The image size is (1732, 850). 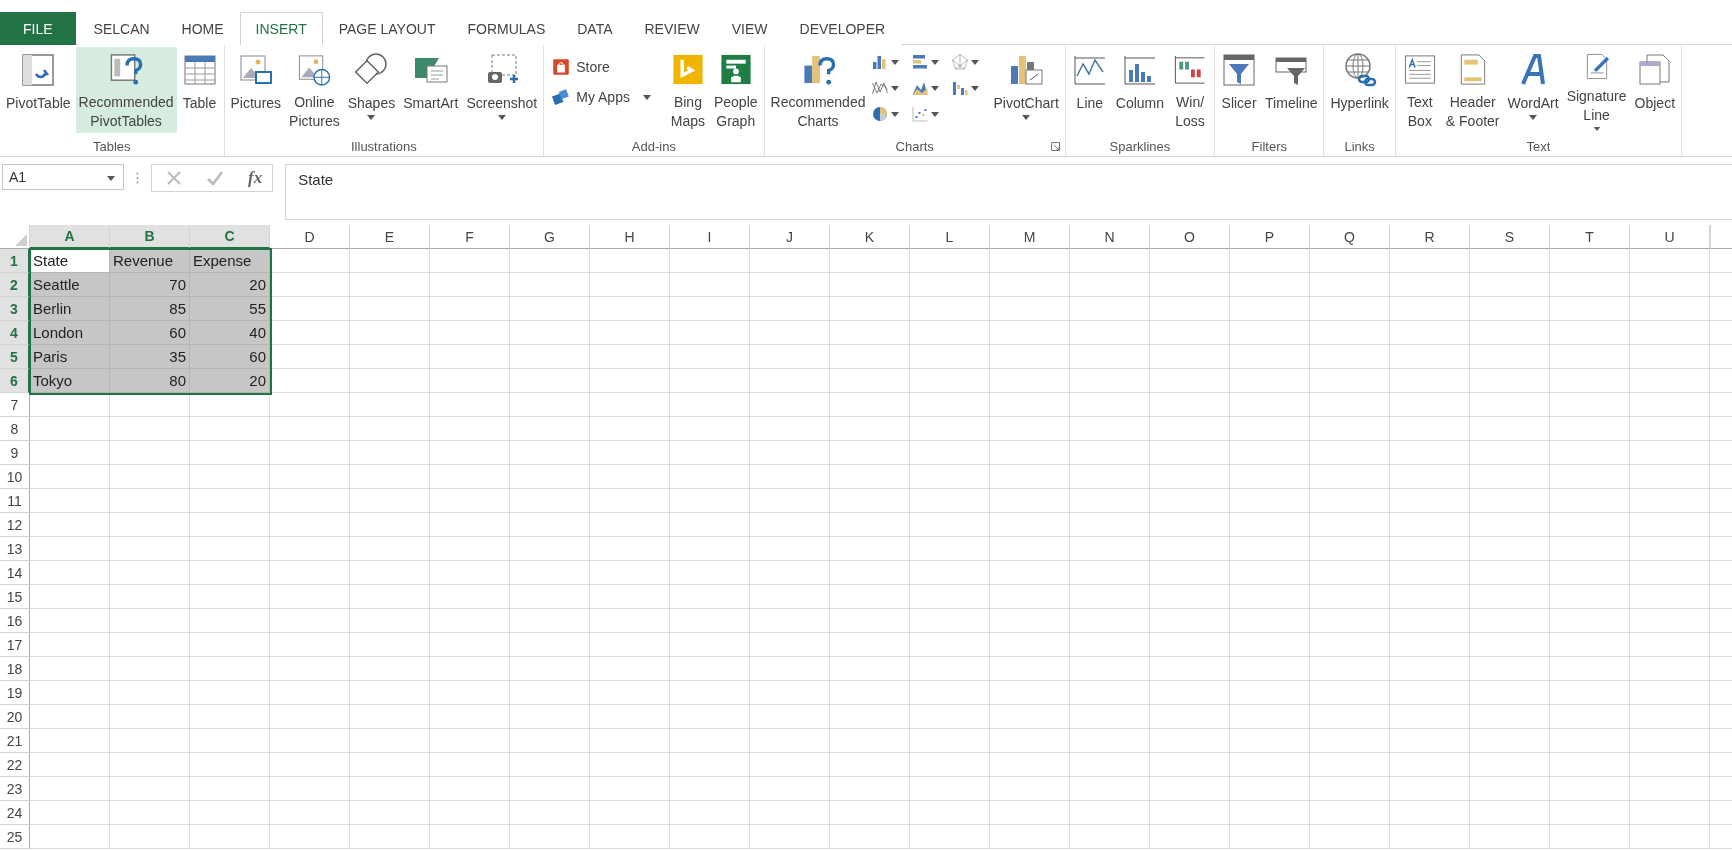 I want to click on letter-heading: D, so click(x=310, y=237).